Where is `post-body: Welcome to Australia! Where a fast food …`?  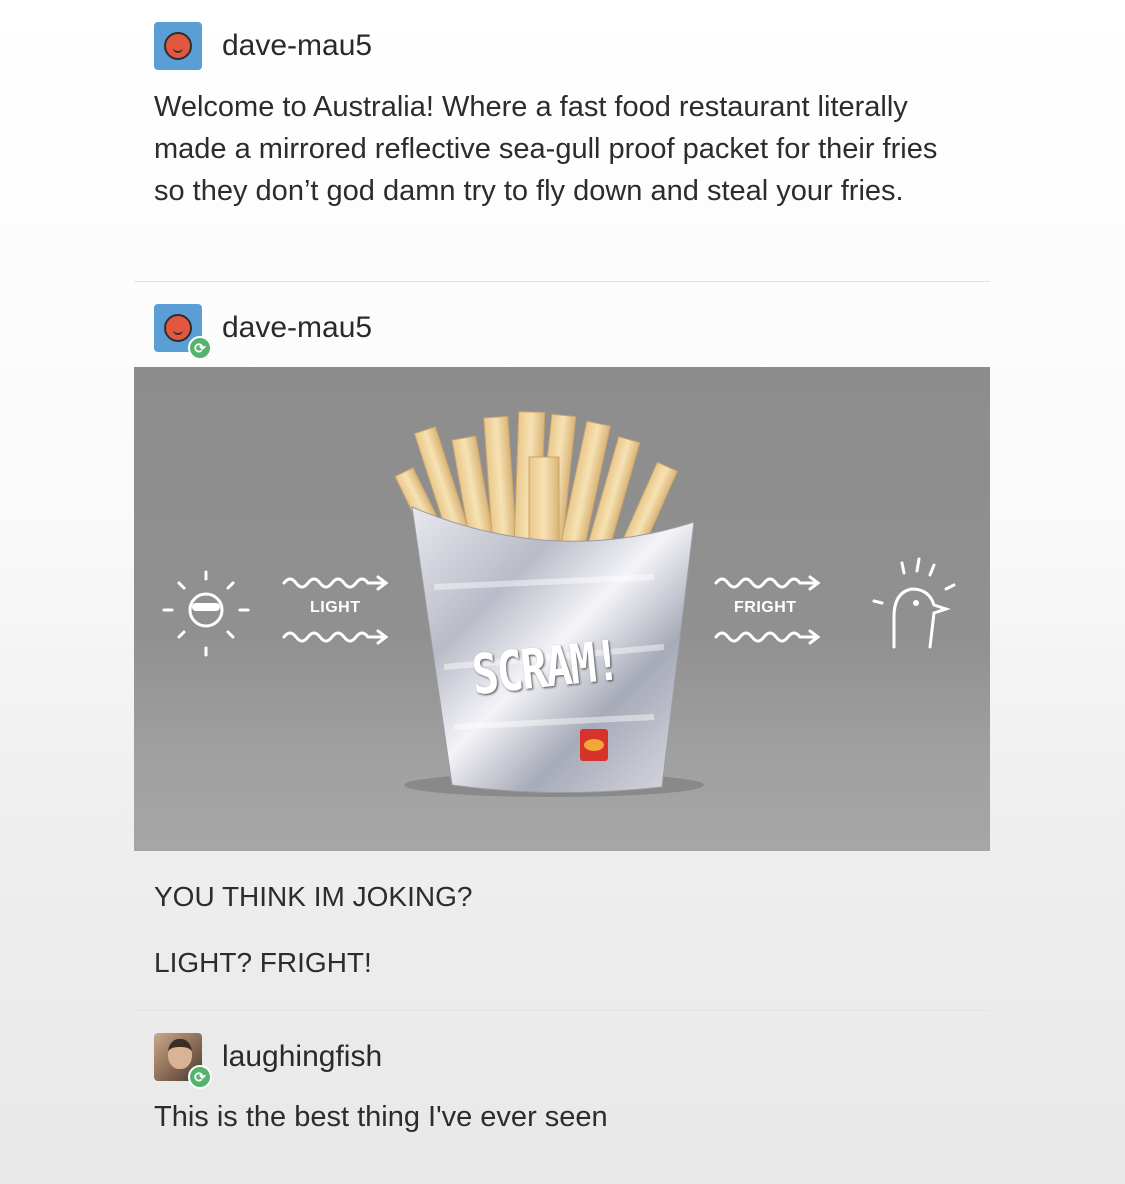
post-body: Welcome to Australia! Where a fast food … is located at coordinates (546, 149).